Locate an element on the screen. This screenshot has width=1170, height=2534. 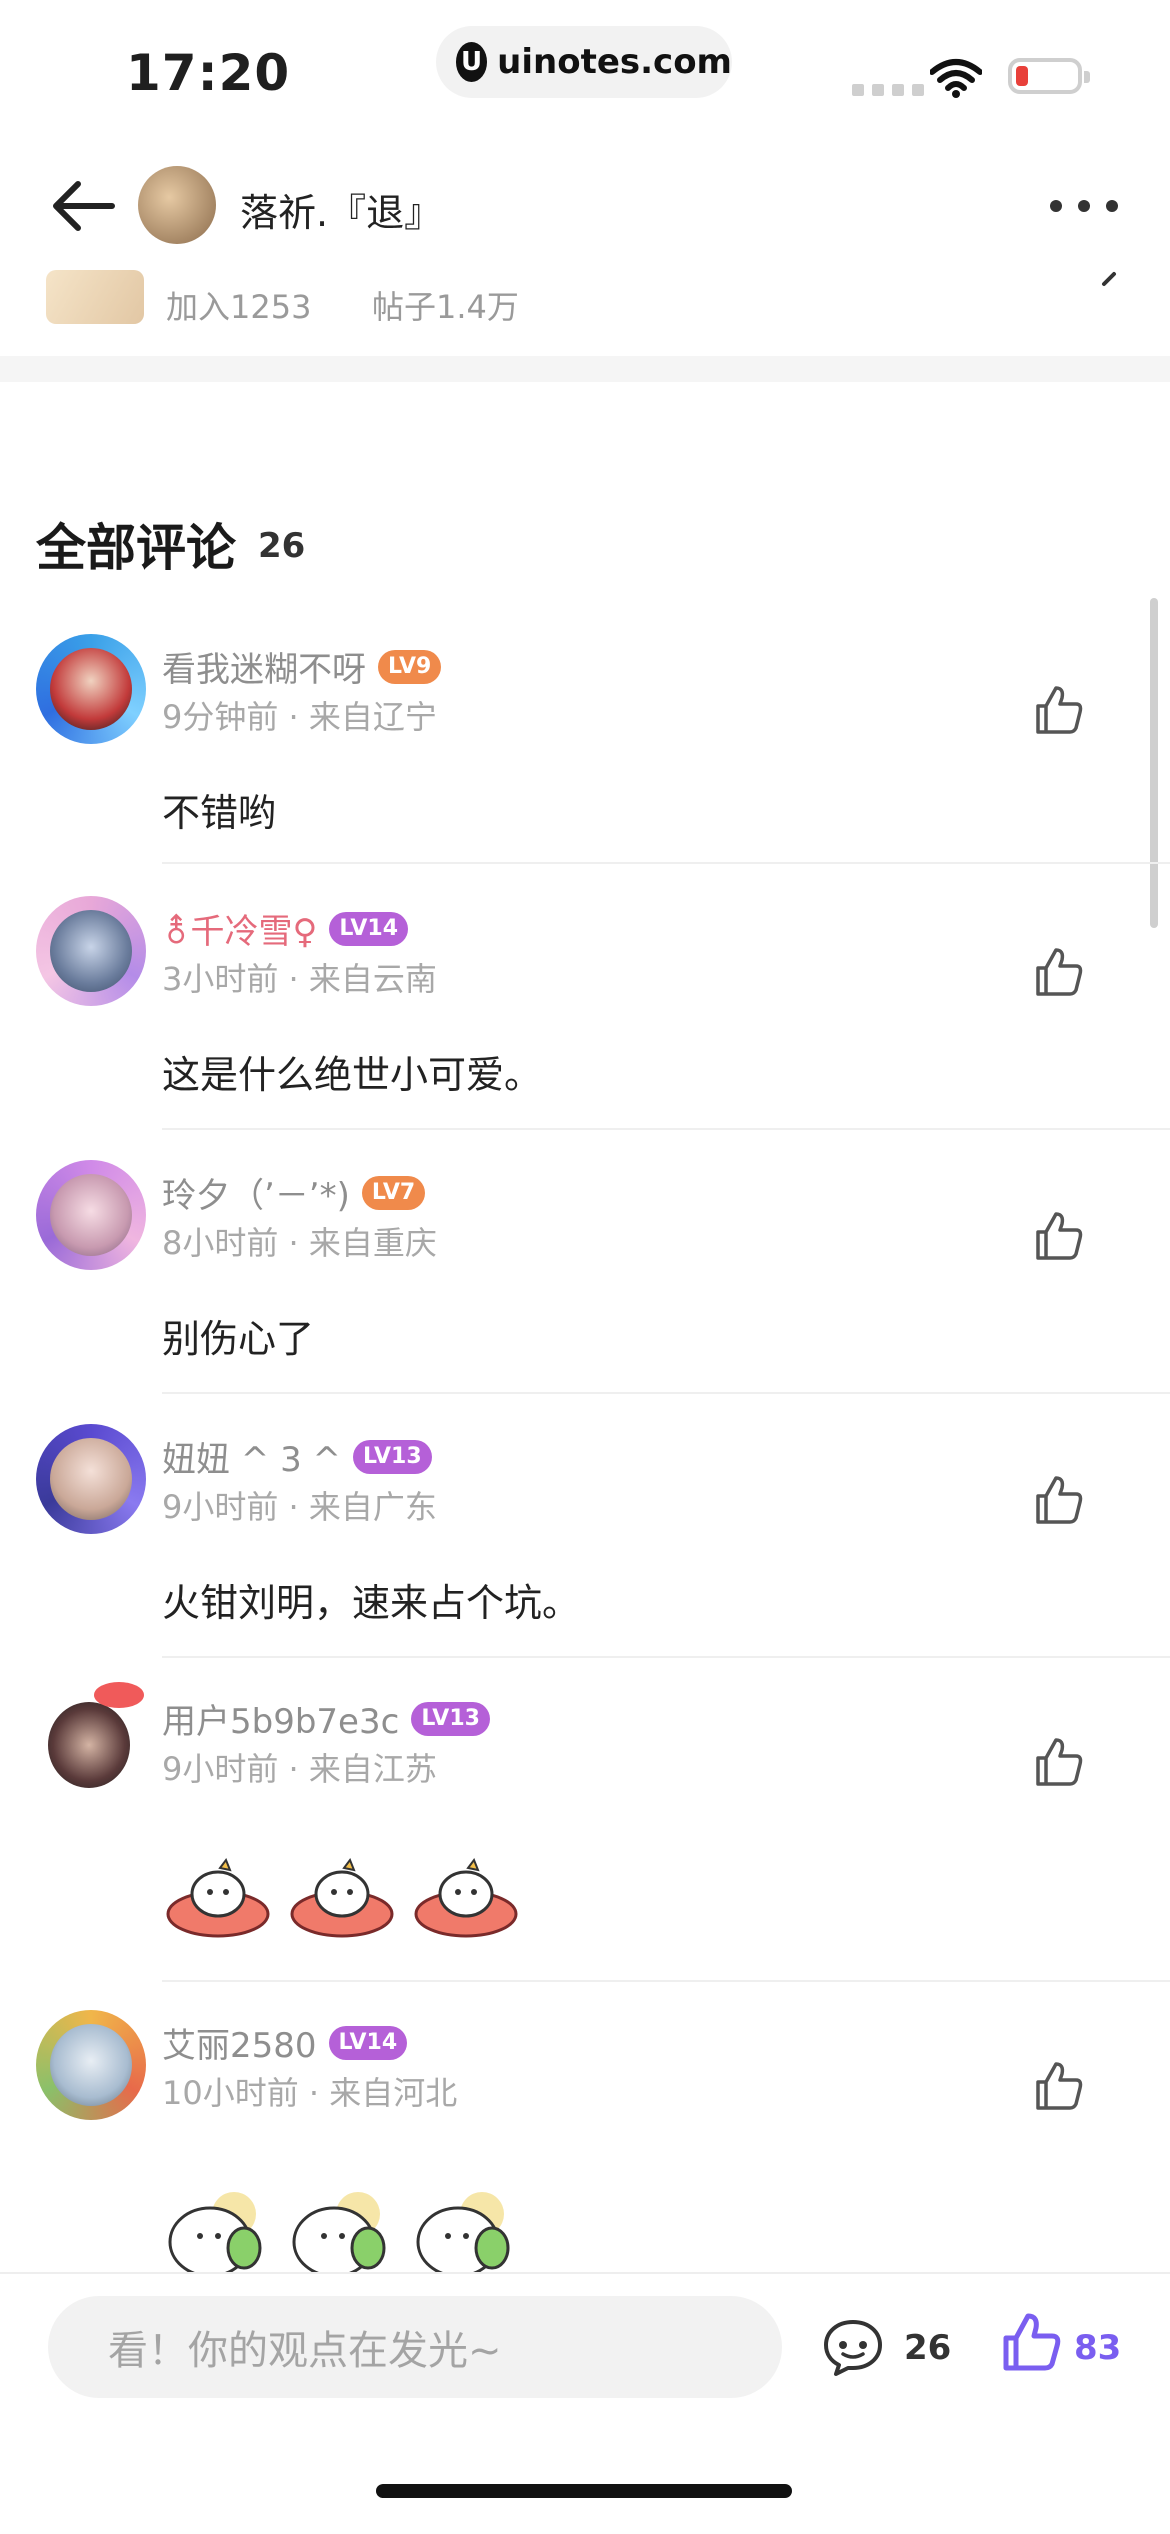
url-text: uinotes.com is located at coordinates (614, 62).